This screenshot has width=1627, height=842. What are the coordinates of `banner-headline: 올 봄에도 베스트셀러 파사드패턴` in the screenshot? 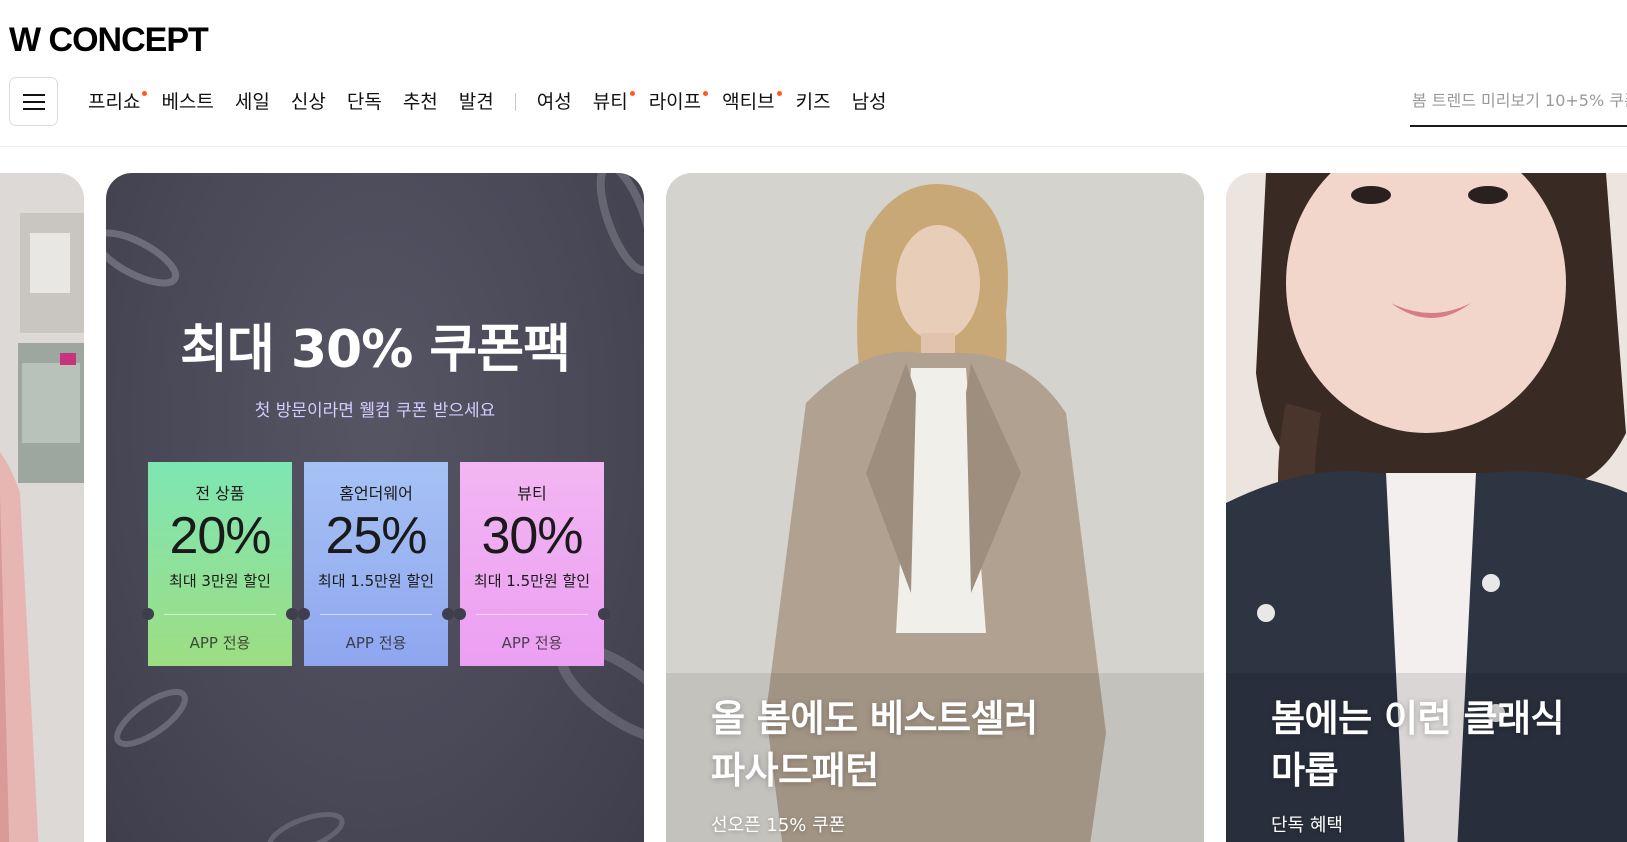 It's located at (874, 745).